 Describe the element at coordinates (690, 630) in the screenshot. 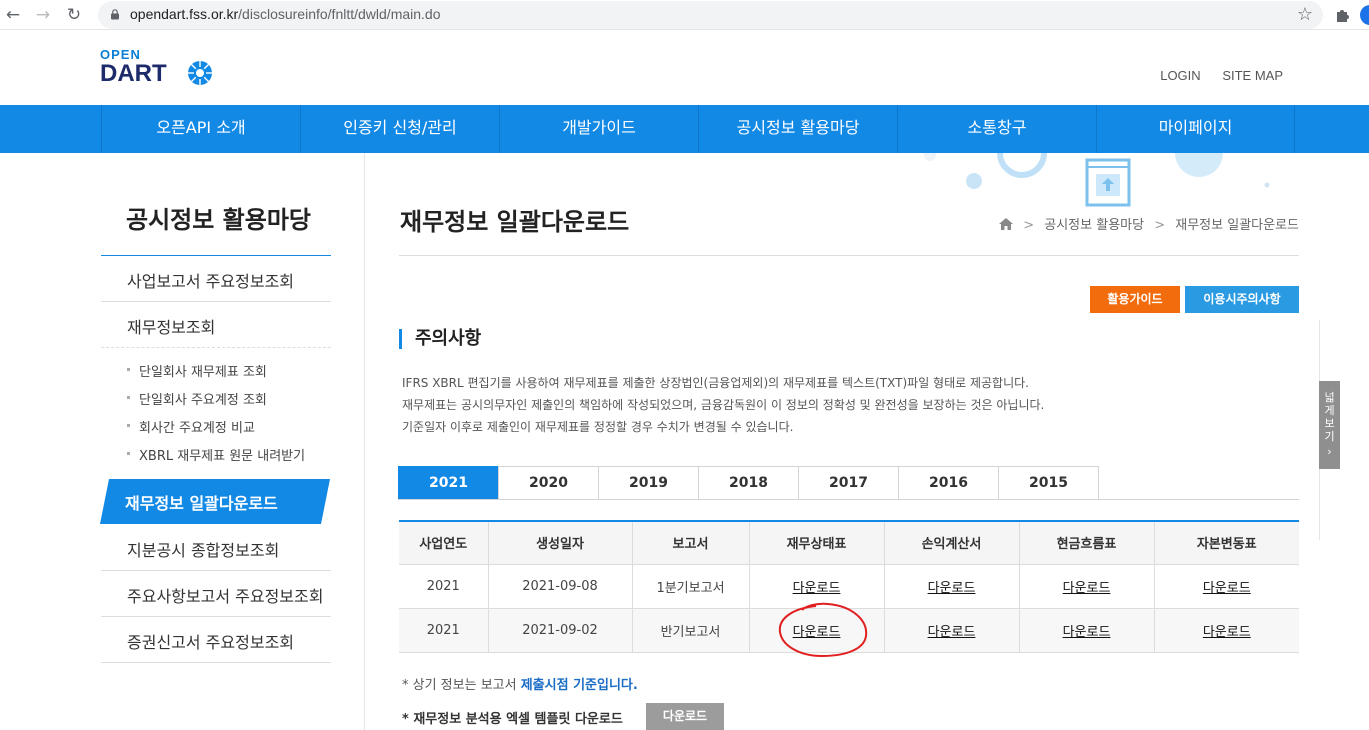

I see `cell-report: 반기보고서` at that location.